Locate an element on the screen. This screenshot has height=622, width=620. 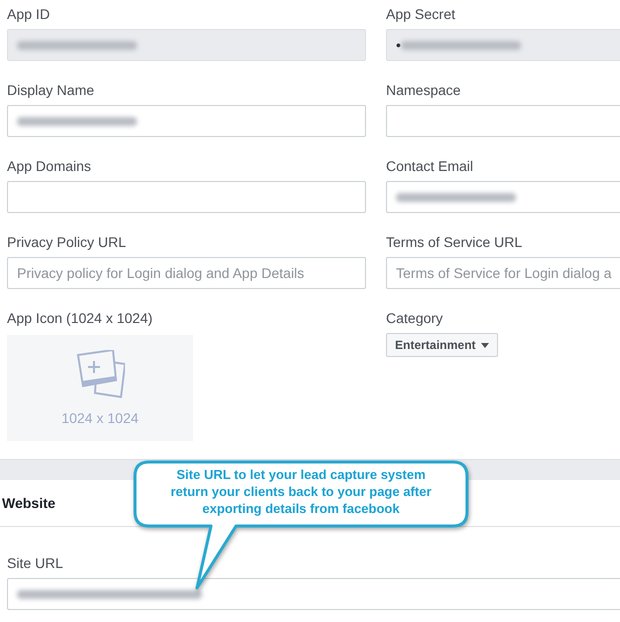
input-field: Terms of Service for Login dialog a is located at coordinates (503, 273).